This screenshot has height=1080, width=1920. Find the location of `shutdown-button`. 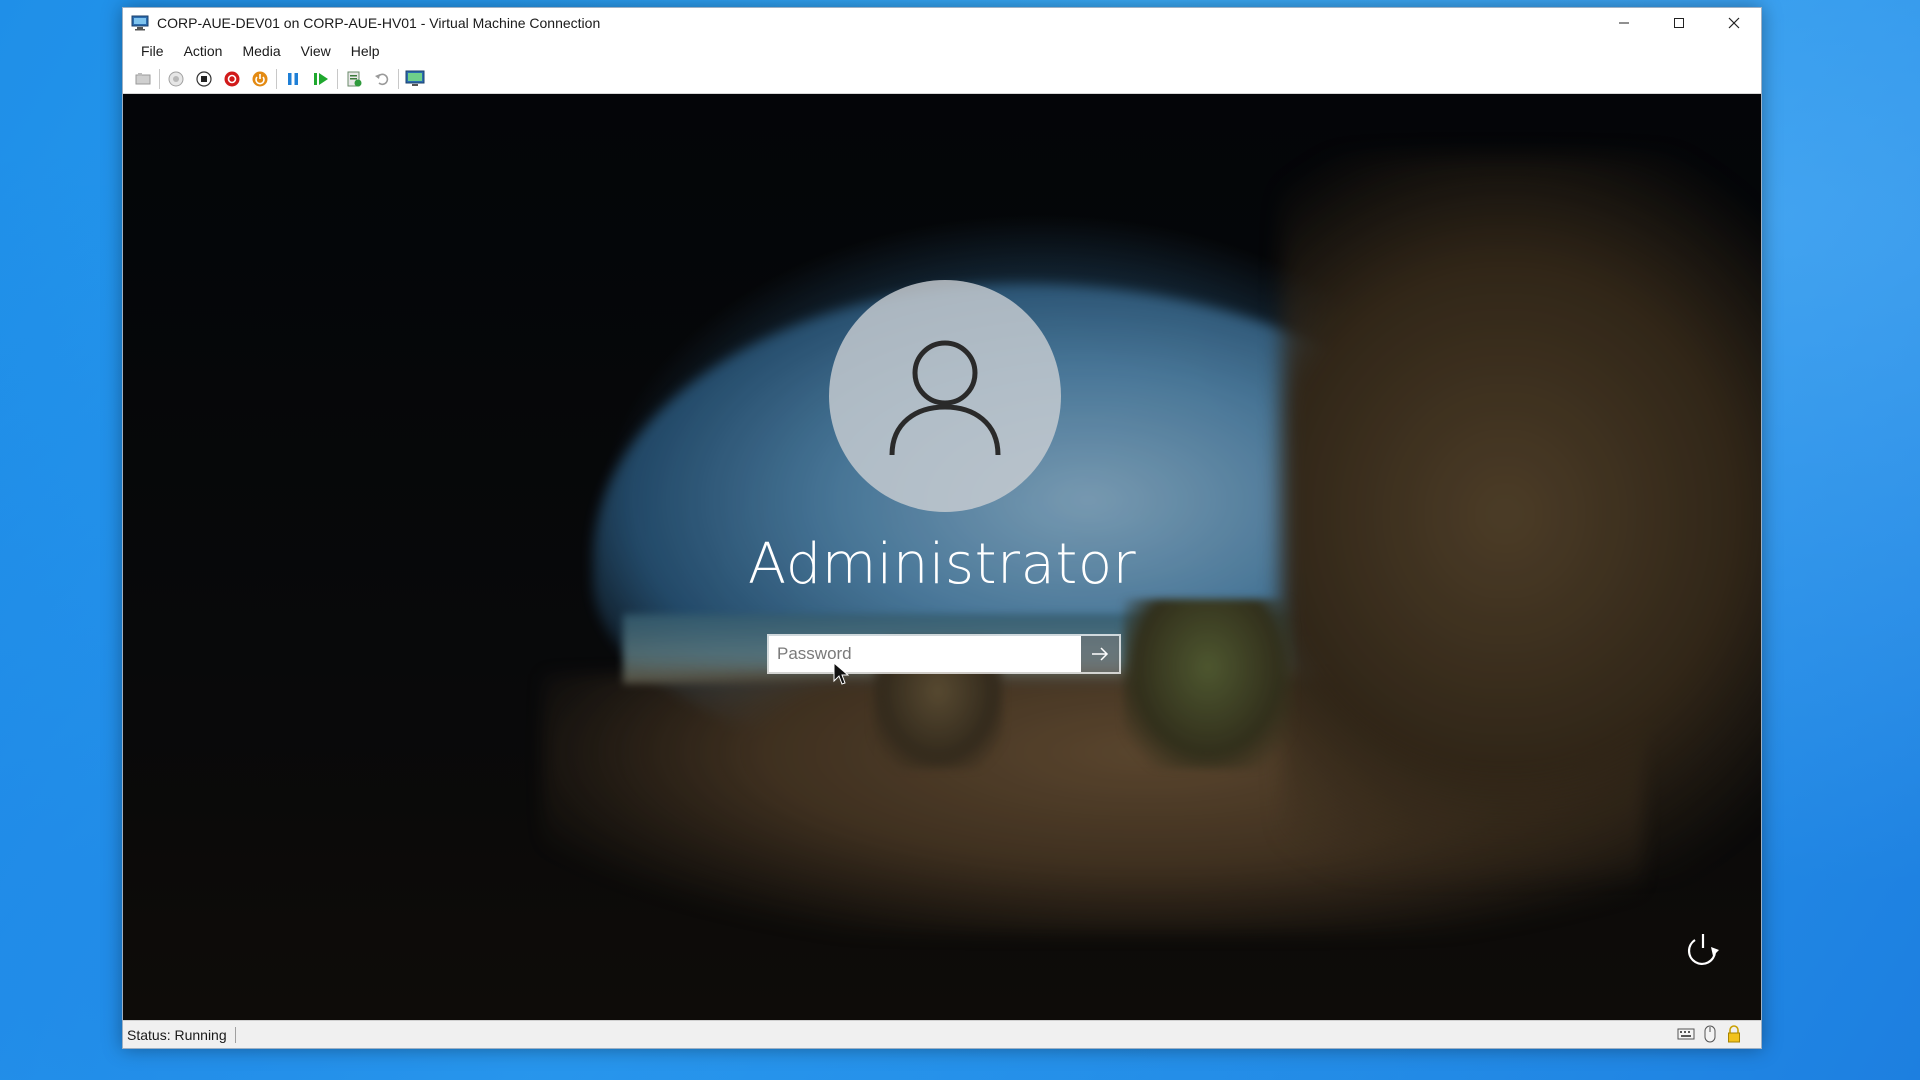

shutdown-button is located at coordinates (232, 79).